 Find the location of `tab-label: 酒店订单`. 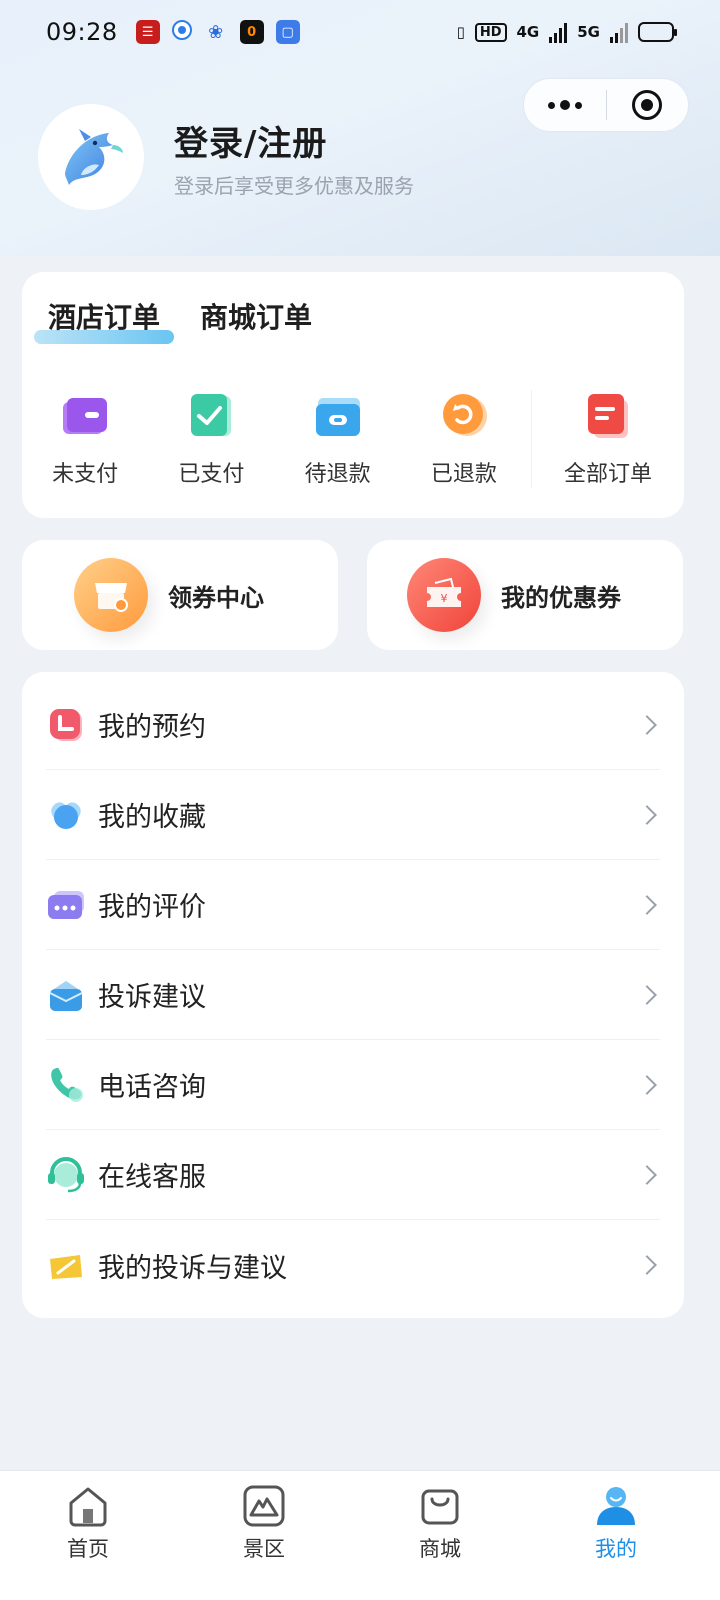

tab-label: 酒店订单 is located at coordinates (104, 317).